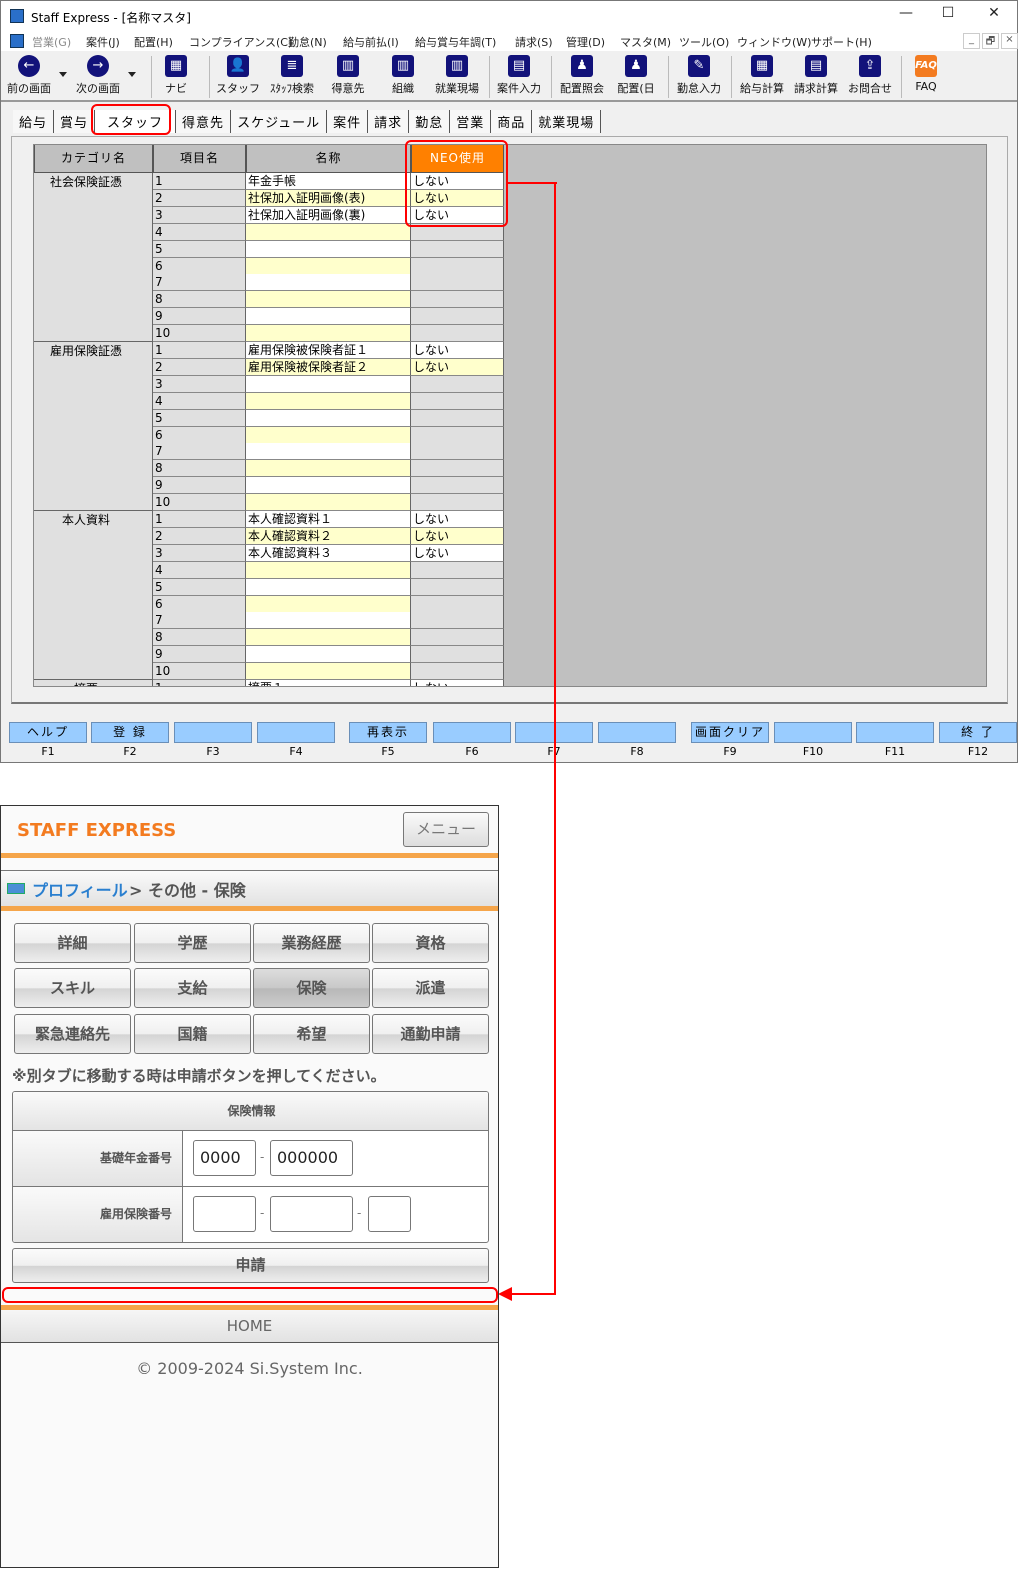  Describe the element at coordinates (204, 121) in the screenshot. I see `tab-3: 得意先` at that location.